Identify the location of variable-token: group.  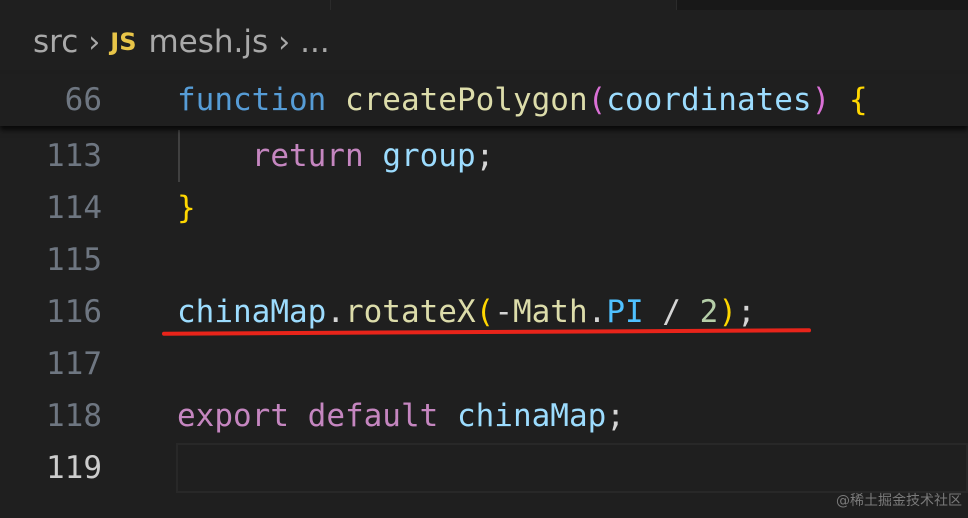
(429, 156).